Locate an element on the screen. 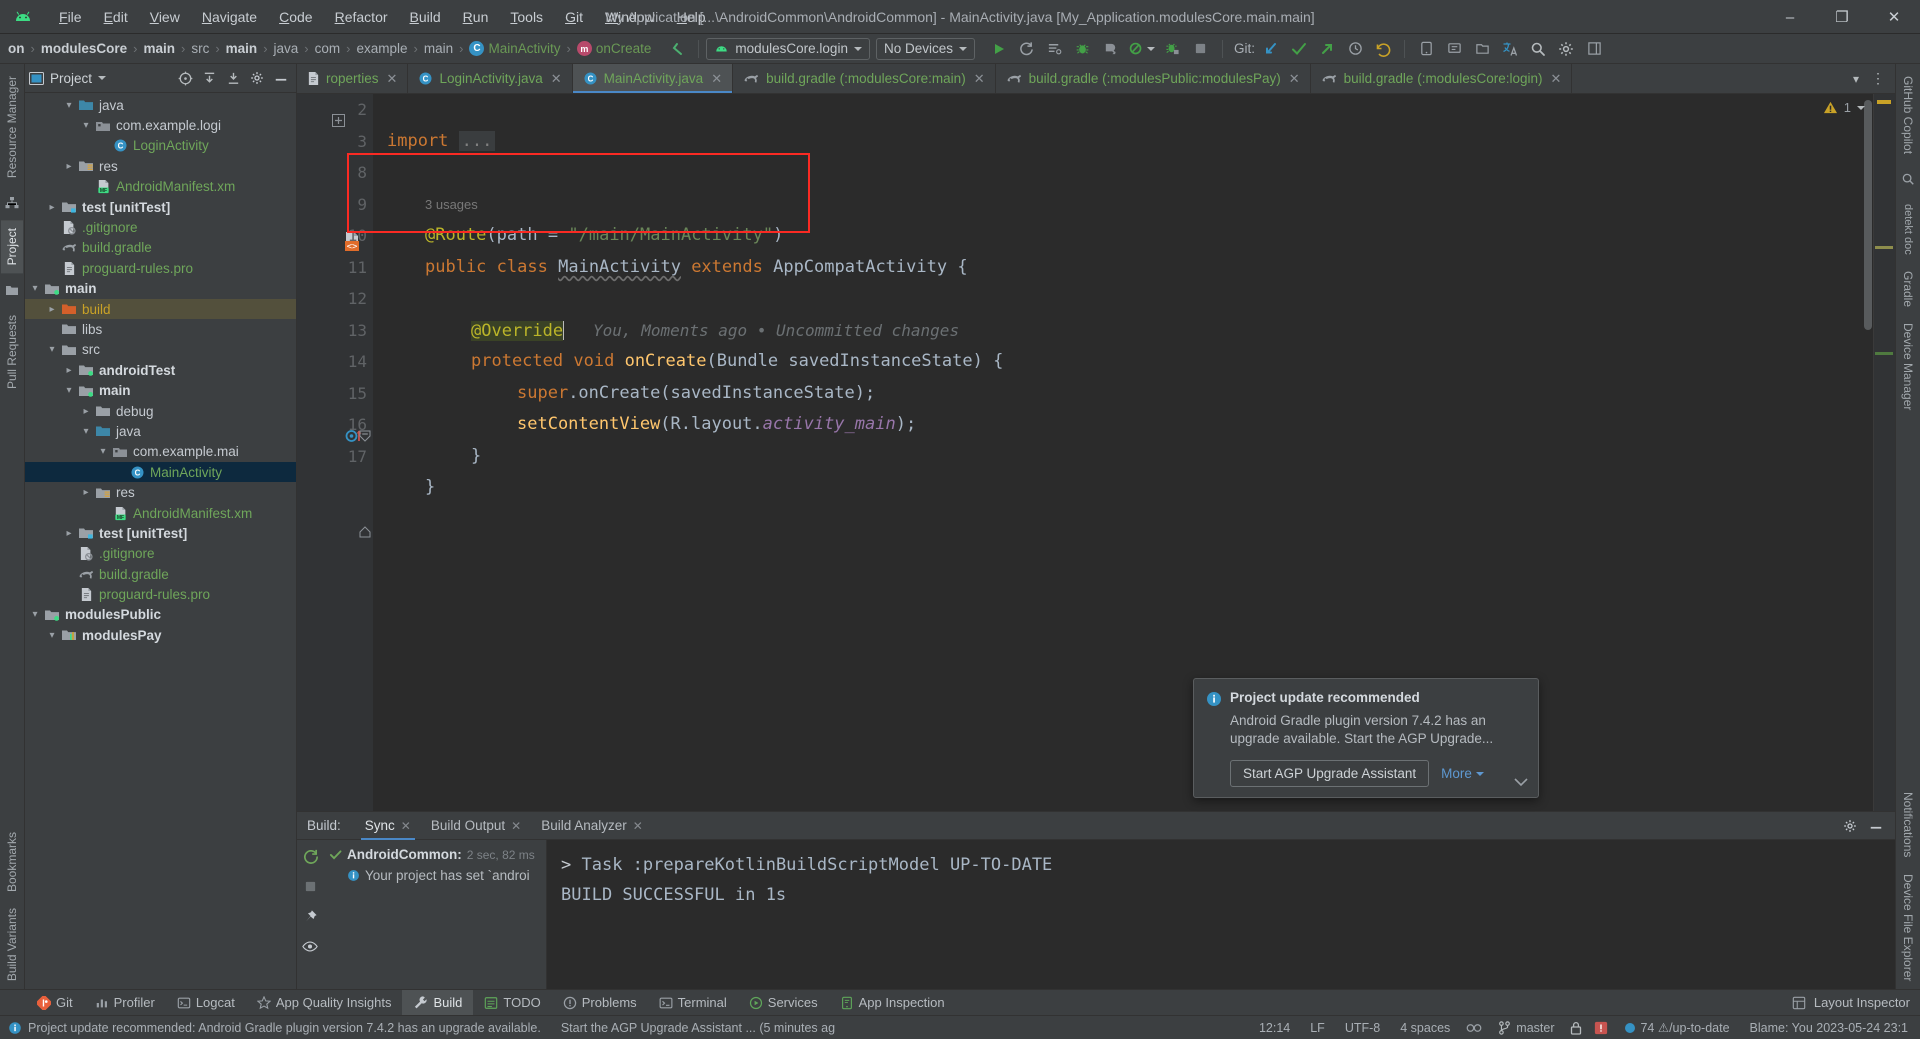 Image resolution: width=1920 pixels, height=1039 pixels. build-tab-build-output: Build Output ✕ is located at coordinates (476, 826).